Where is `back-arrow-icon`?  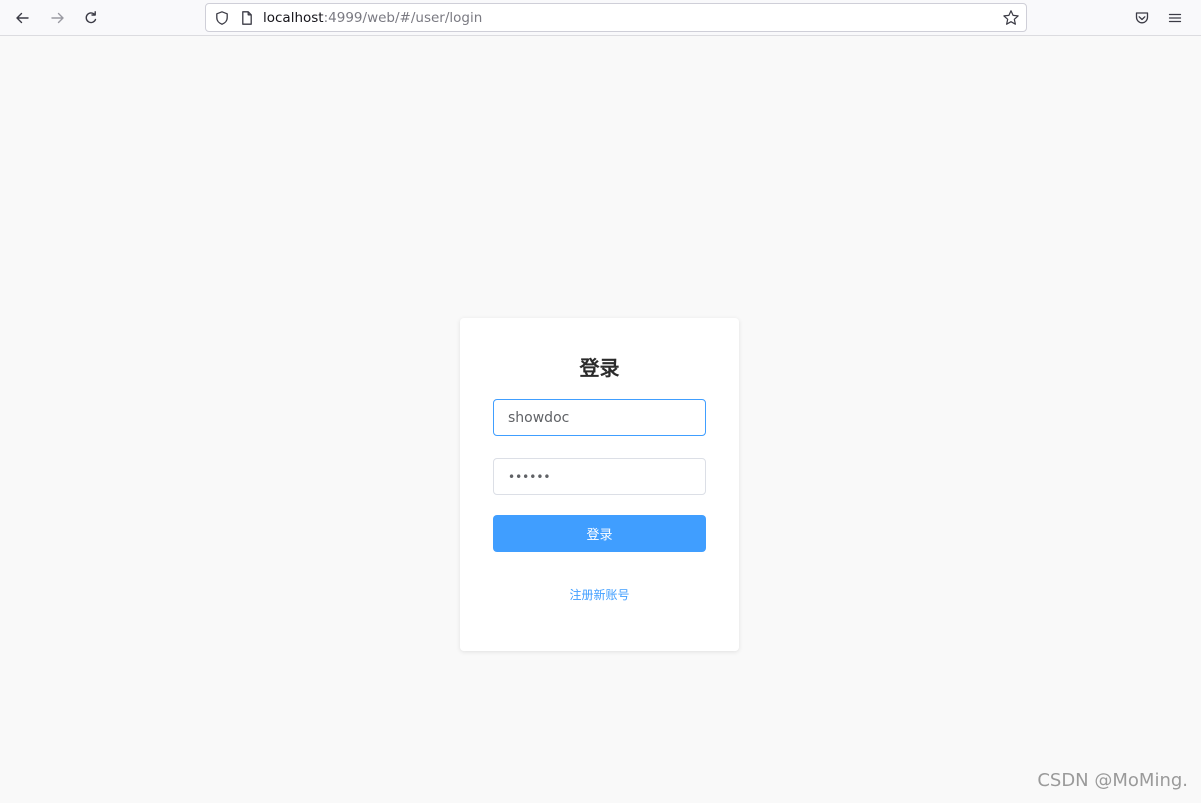
back-arrow-icon is located at coordinates (22, 18).